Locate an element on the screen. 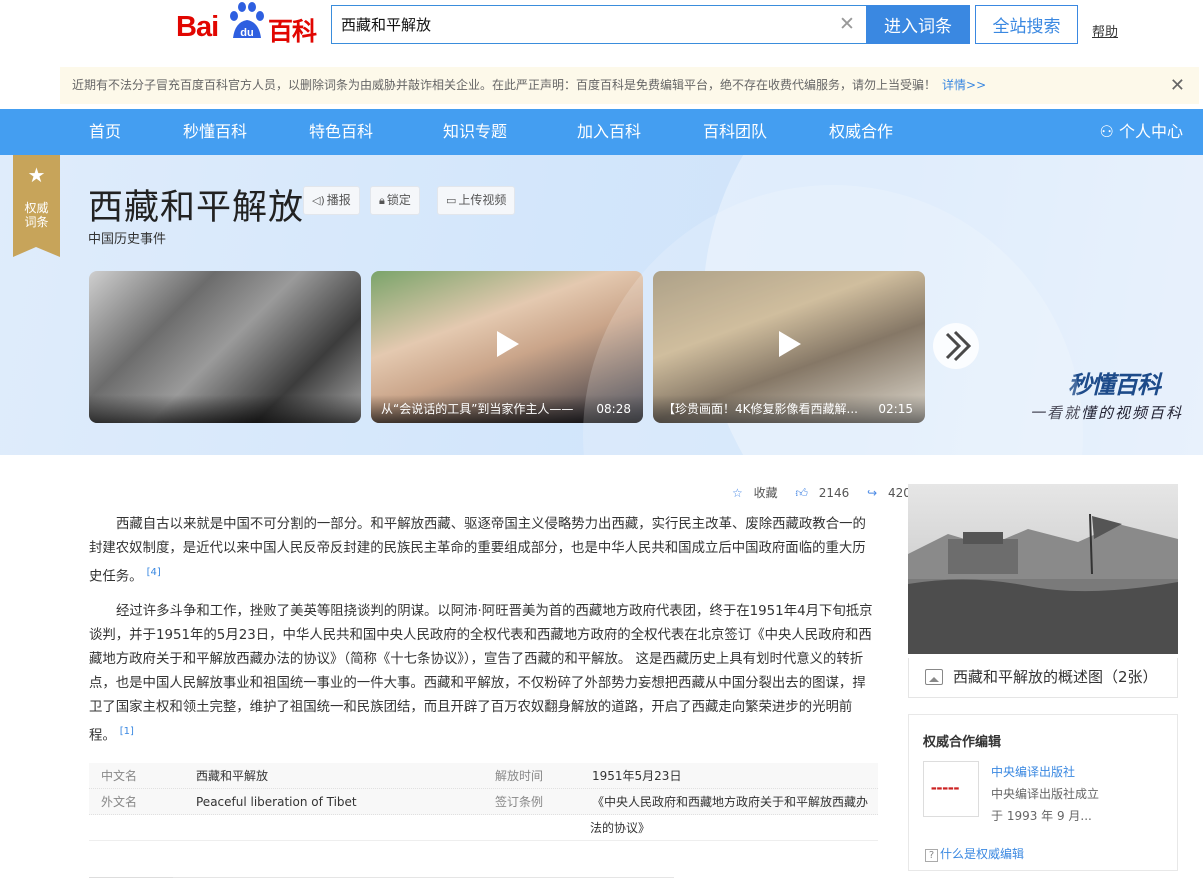 The width and height of the screenshot is (1203, 889). nav-item-team: 百科团队 is located at coordinates (735, 132).